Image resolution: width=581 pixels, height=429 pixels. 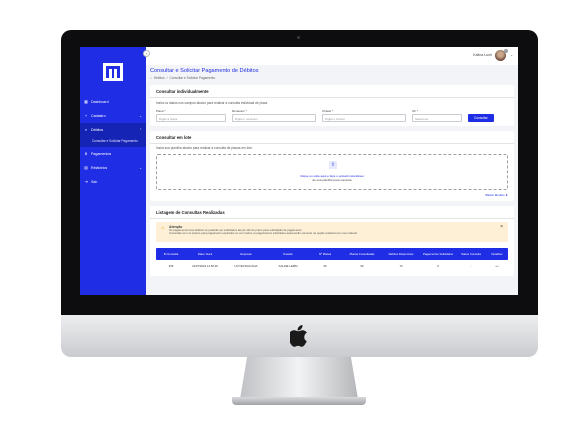 What do you see at coordinates (497, 266) in the screenshot?
I see `details-button: •••` at bounding box center [497, 266].